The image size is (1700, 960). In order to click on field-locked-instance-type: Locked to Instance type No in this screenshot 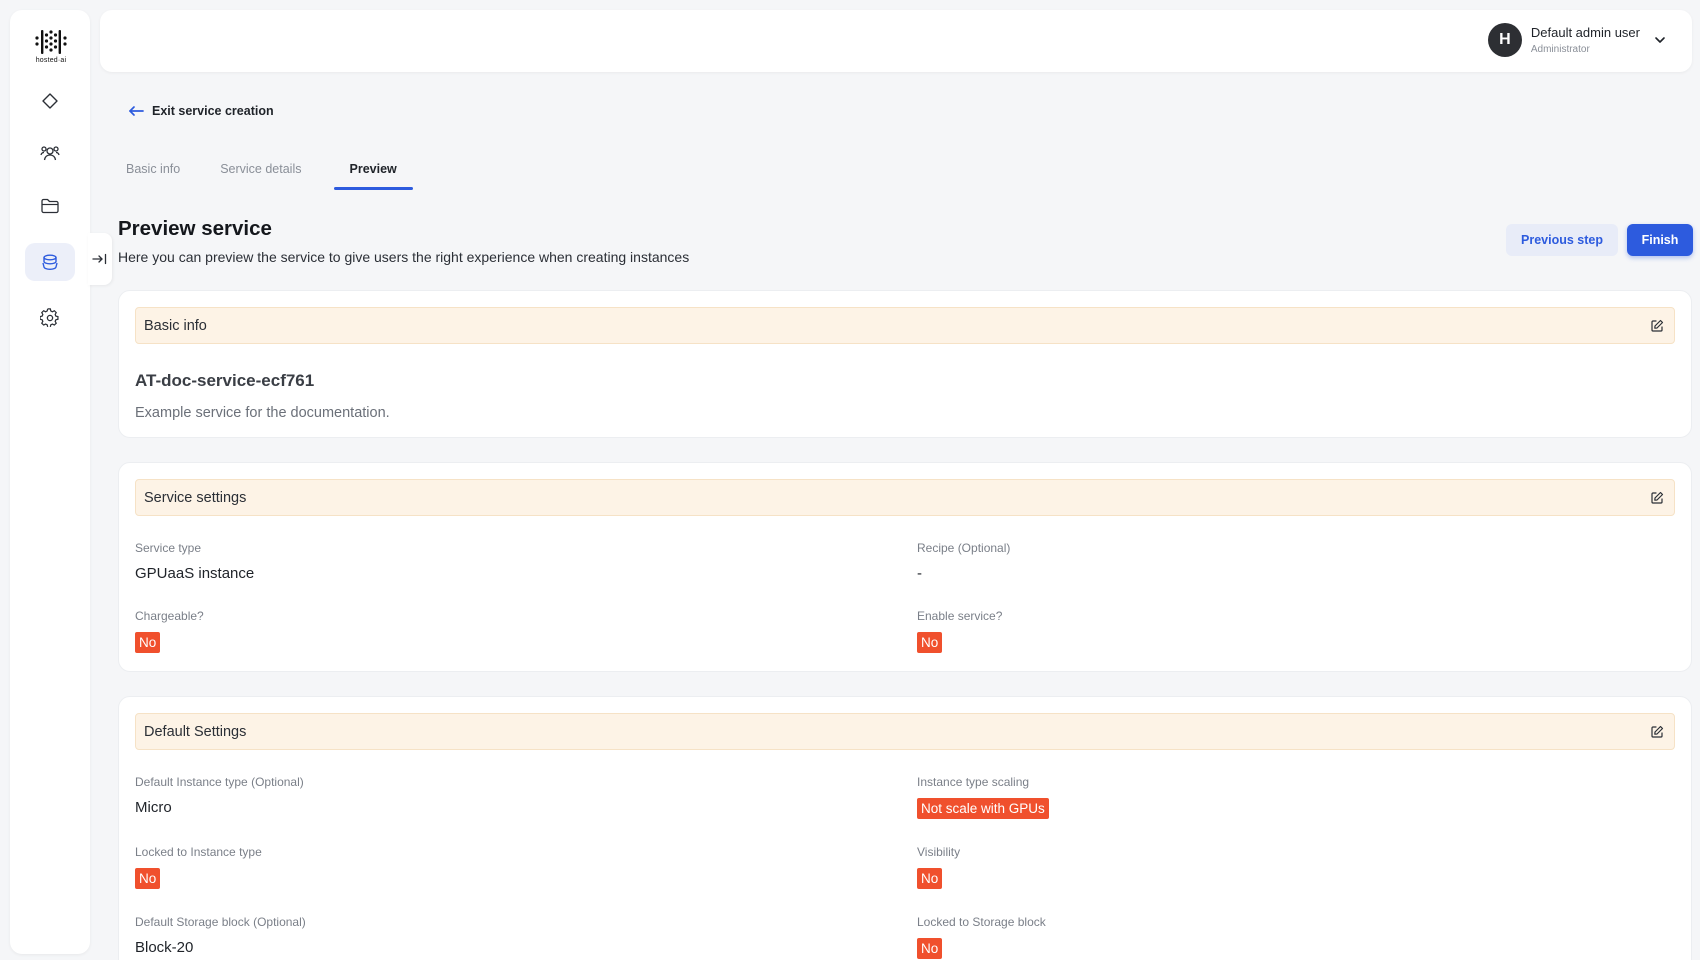, I will do `click(198, 867)`.